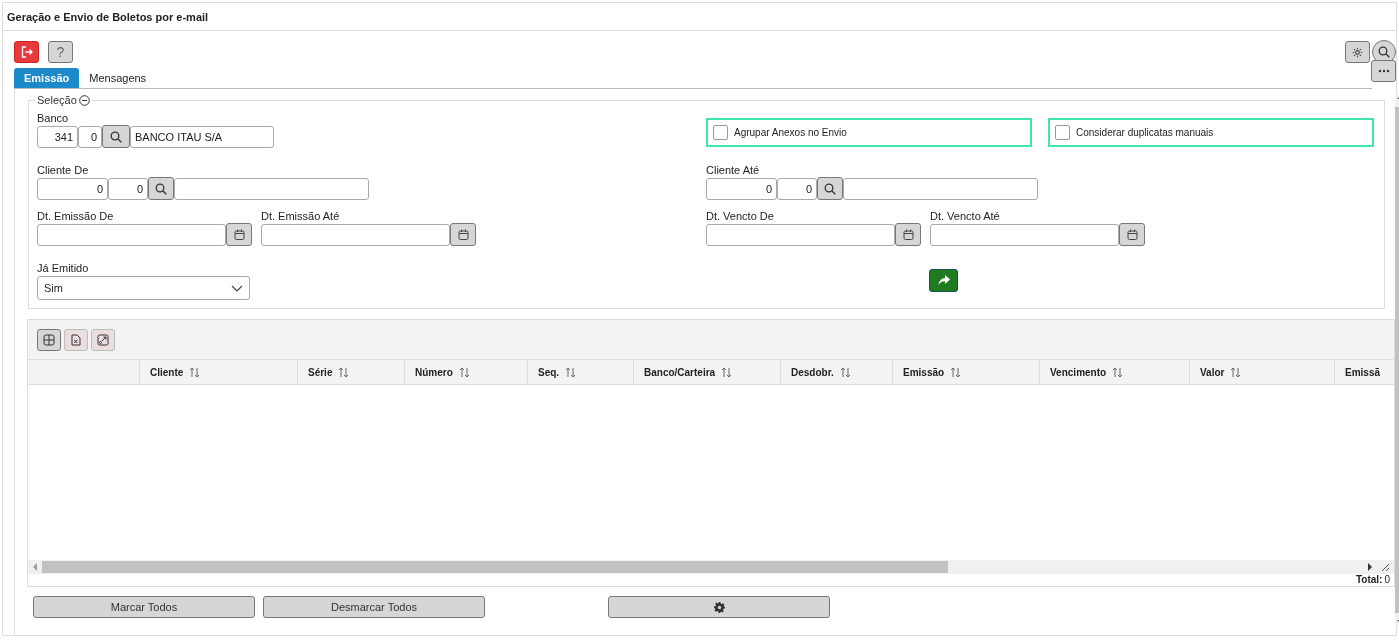  Describe the element at coordinates (1261, 372) in the screenshot. I see `column-header: Valor` at that location.